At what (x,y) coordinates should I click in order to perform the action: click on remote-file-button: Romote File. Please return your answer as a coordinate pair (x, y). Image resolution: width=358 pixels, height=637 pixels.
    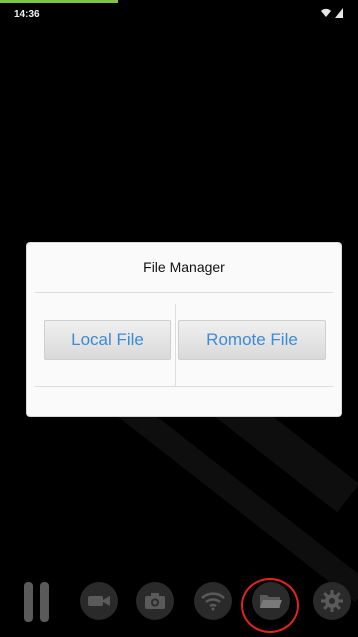
    Looking at the image, I should click on (252, 340).